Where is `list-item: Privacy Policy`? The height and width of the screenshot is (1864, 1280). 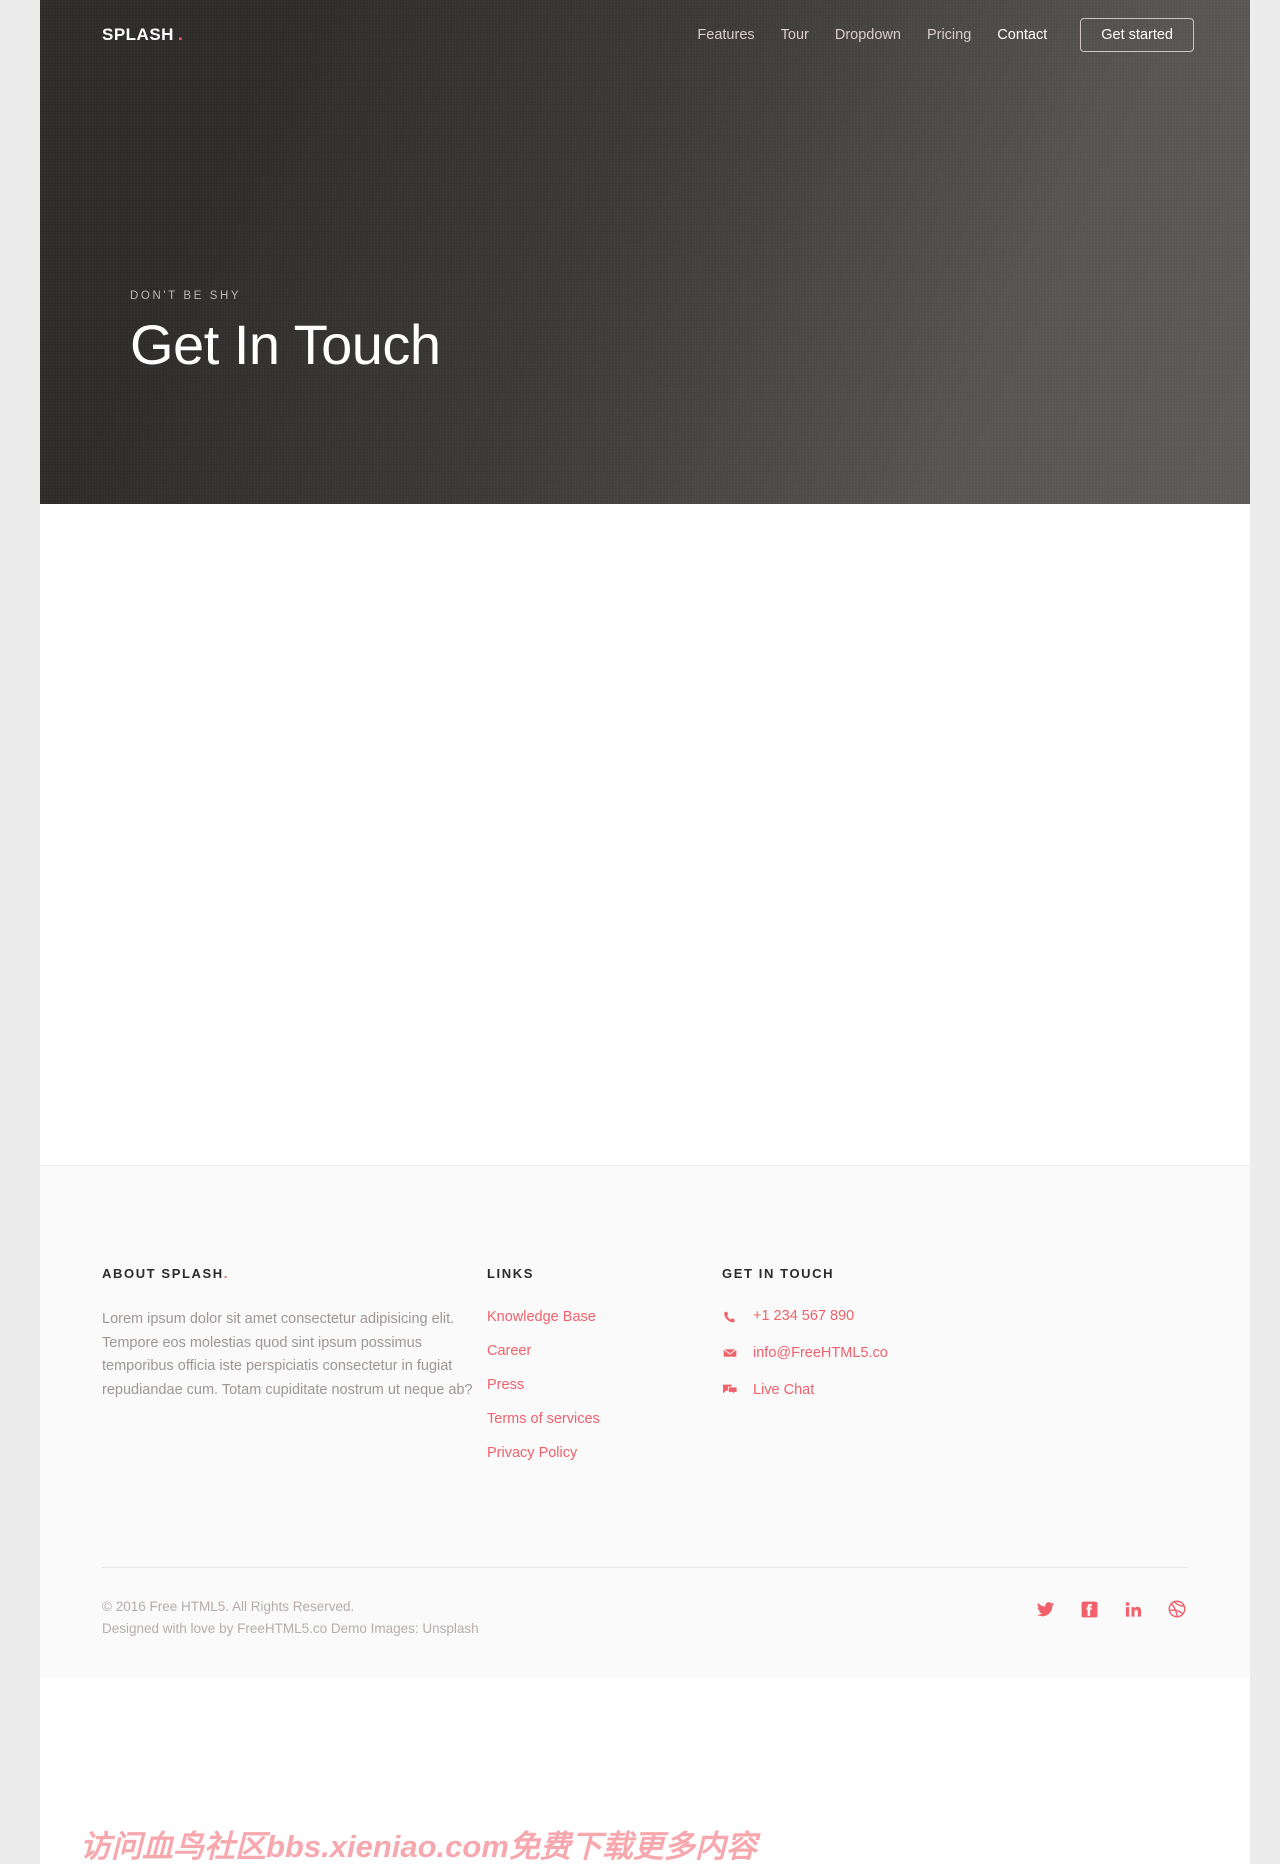
list-item: Privacy Policy is located at coordinates (604, 1453).